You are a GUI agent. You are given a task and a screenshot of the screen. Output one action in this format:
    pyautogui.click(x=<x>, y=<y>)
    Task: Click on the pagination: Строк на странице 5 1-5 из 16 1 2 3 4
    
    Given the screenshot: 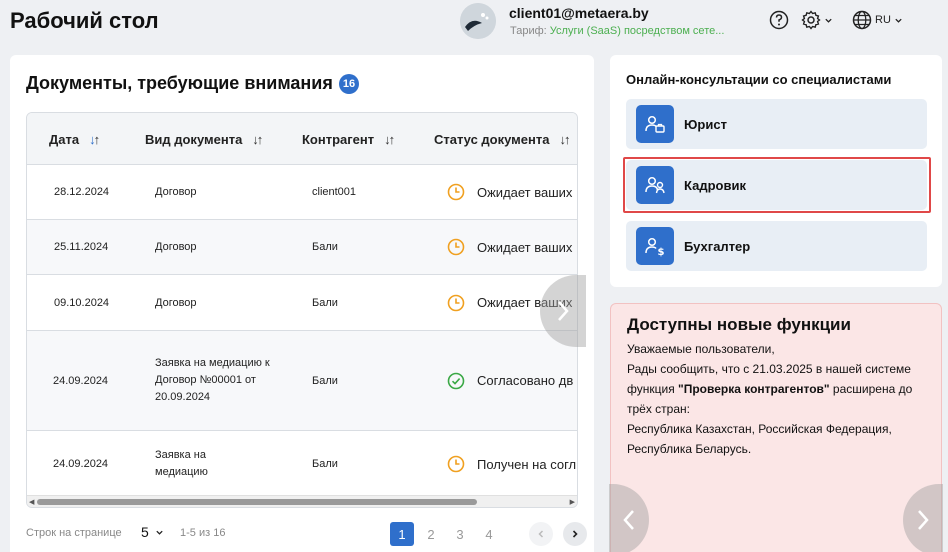 What is the action you would take?
    pyautogui.click(x=306, y=534)
    